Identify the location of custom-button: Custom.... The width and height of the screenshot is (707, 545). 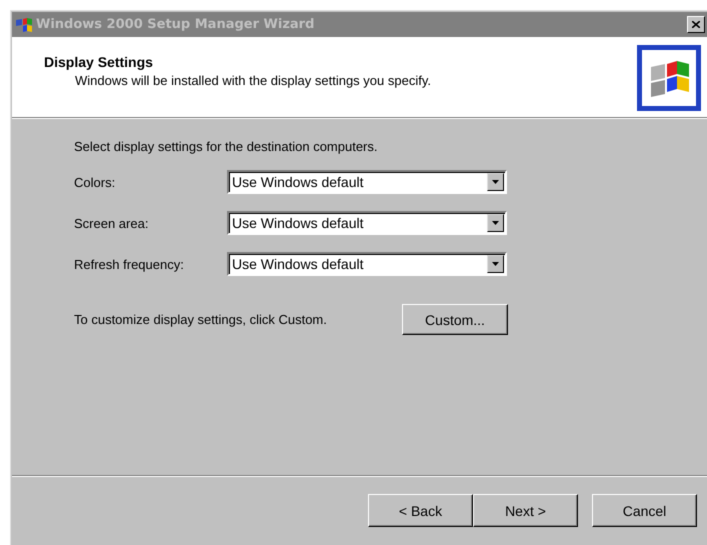
(455, 319).